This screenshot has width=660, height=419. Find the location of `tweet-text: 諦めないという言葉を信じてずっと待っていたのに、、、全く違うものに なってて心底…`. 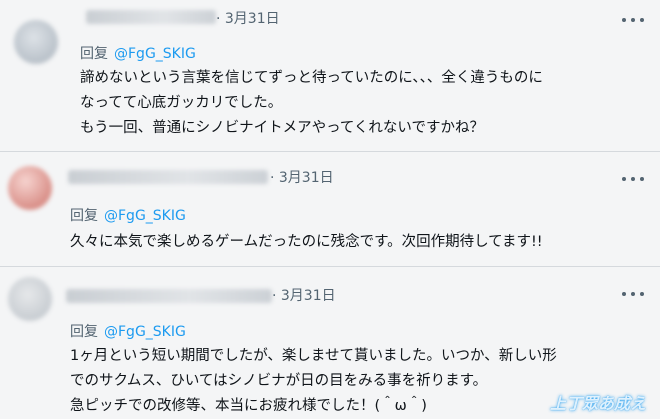

tweet-text: 諦めないという言葉を信じてずっと待っていたのに、、、全く違うものに なってて心底… is located at coordinates (311, 103).